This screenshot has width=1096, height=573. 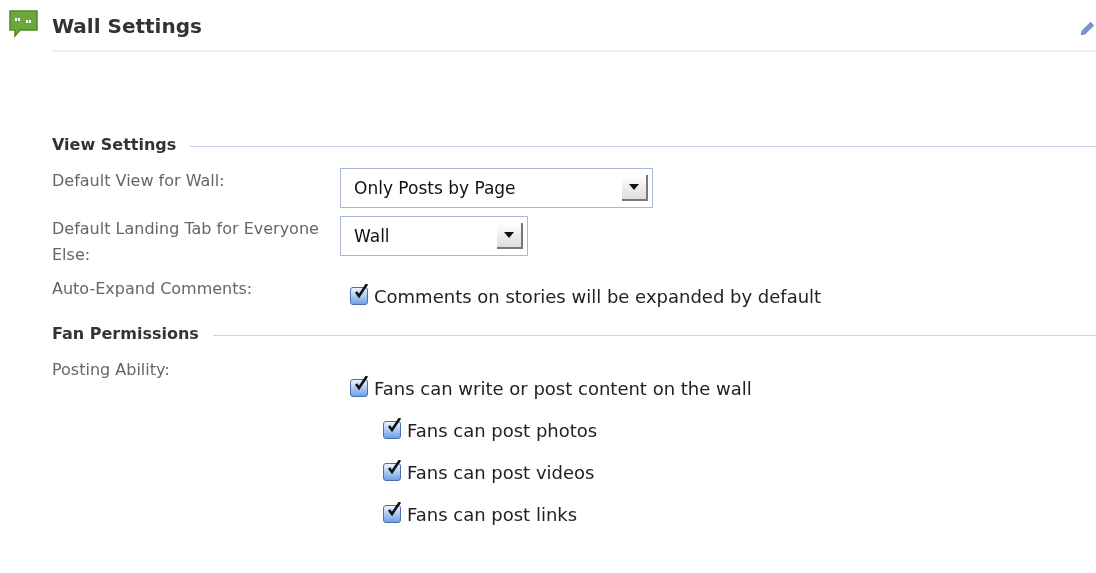 What do you see at coordinates (186, 242) in the screenshot?
I see `field-label: Default Landing Tab for Everyone Else:` at bounding box center [186, 242].